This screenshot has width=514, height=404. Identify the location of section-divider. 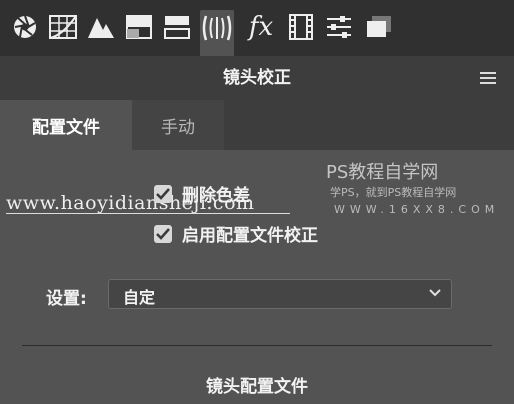
(257, 345).